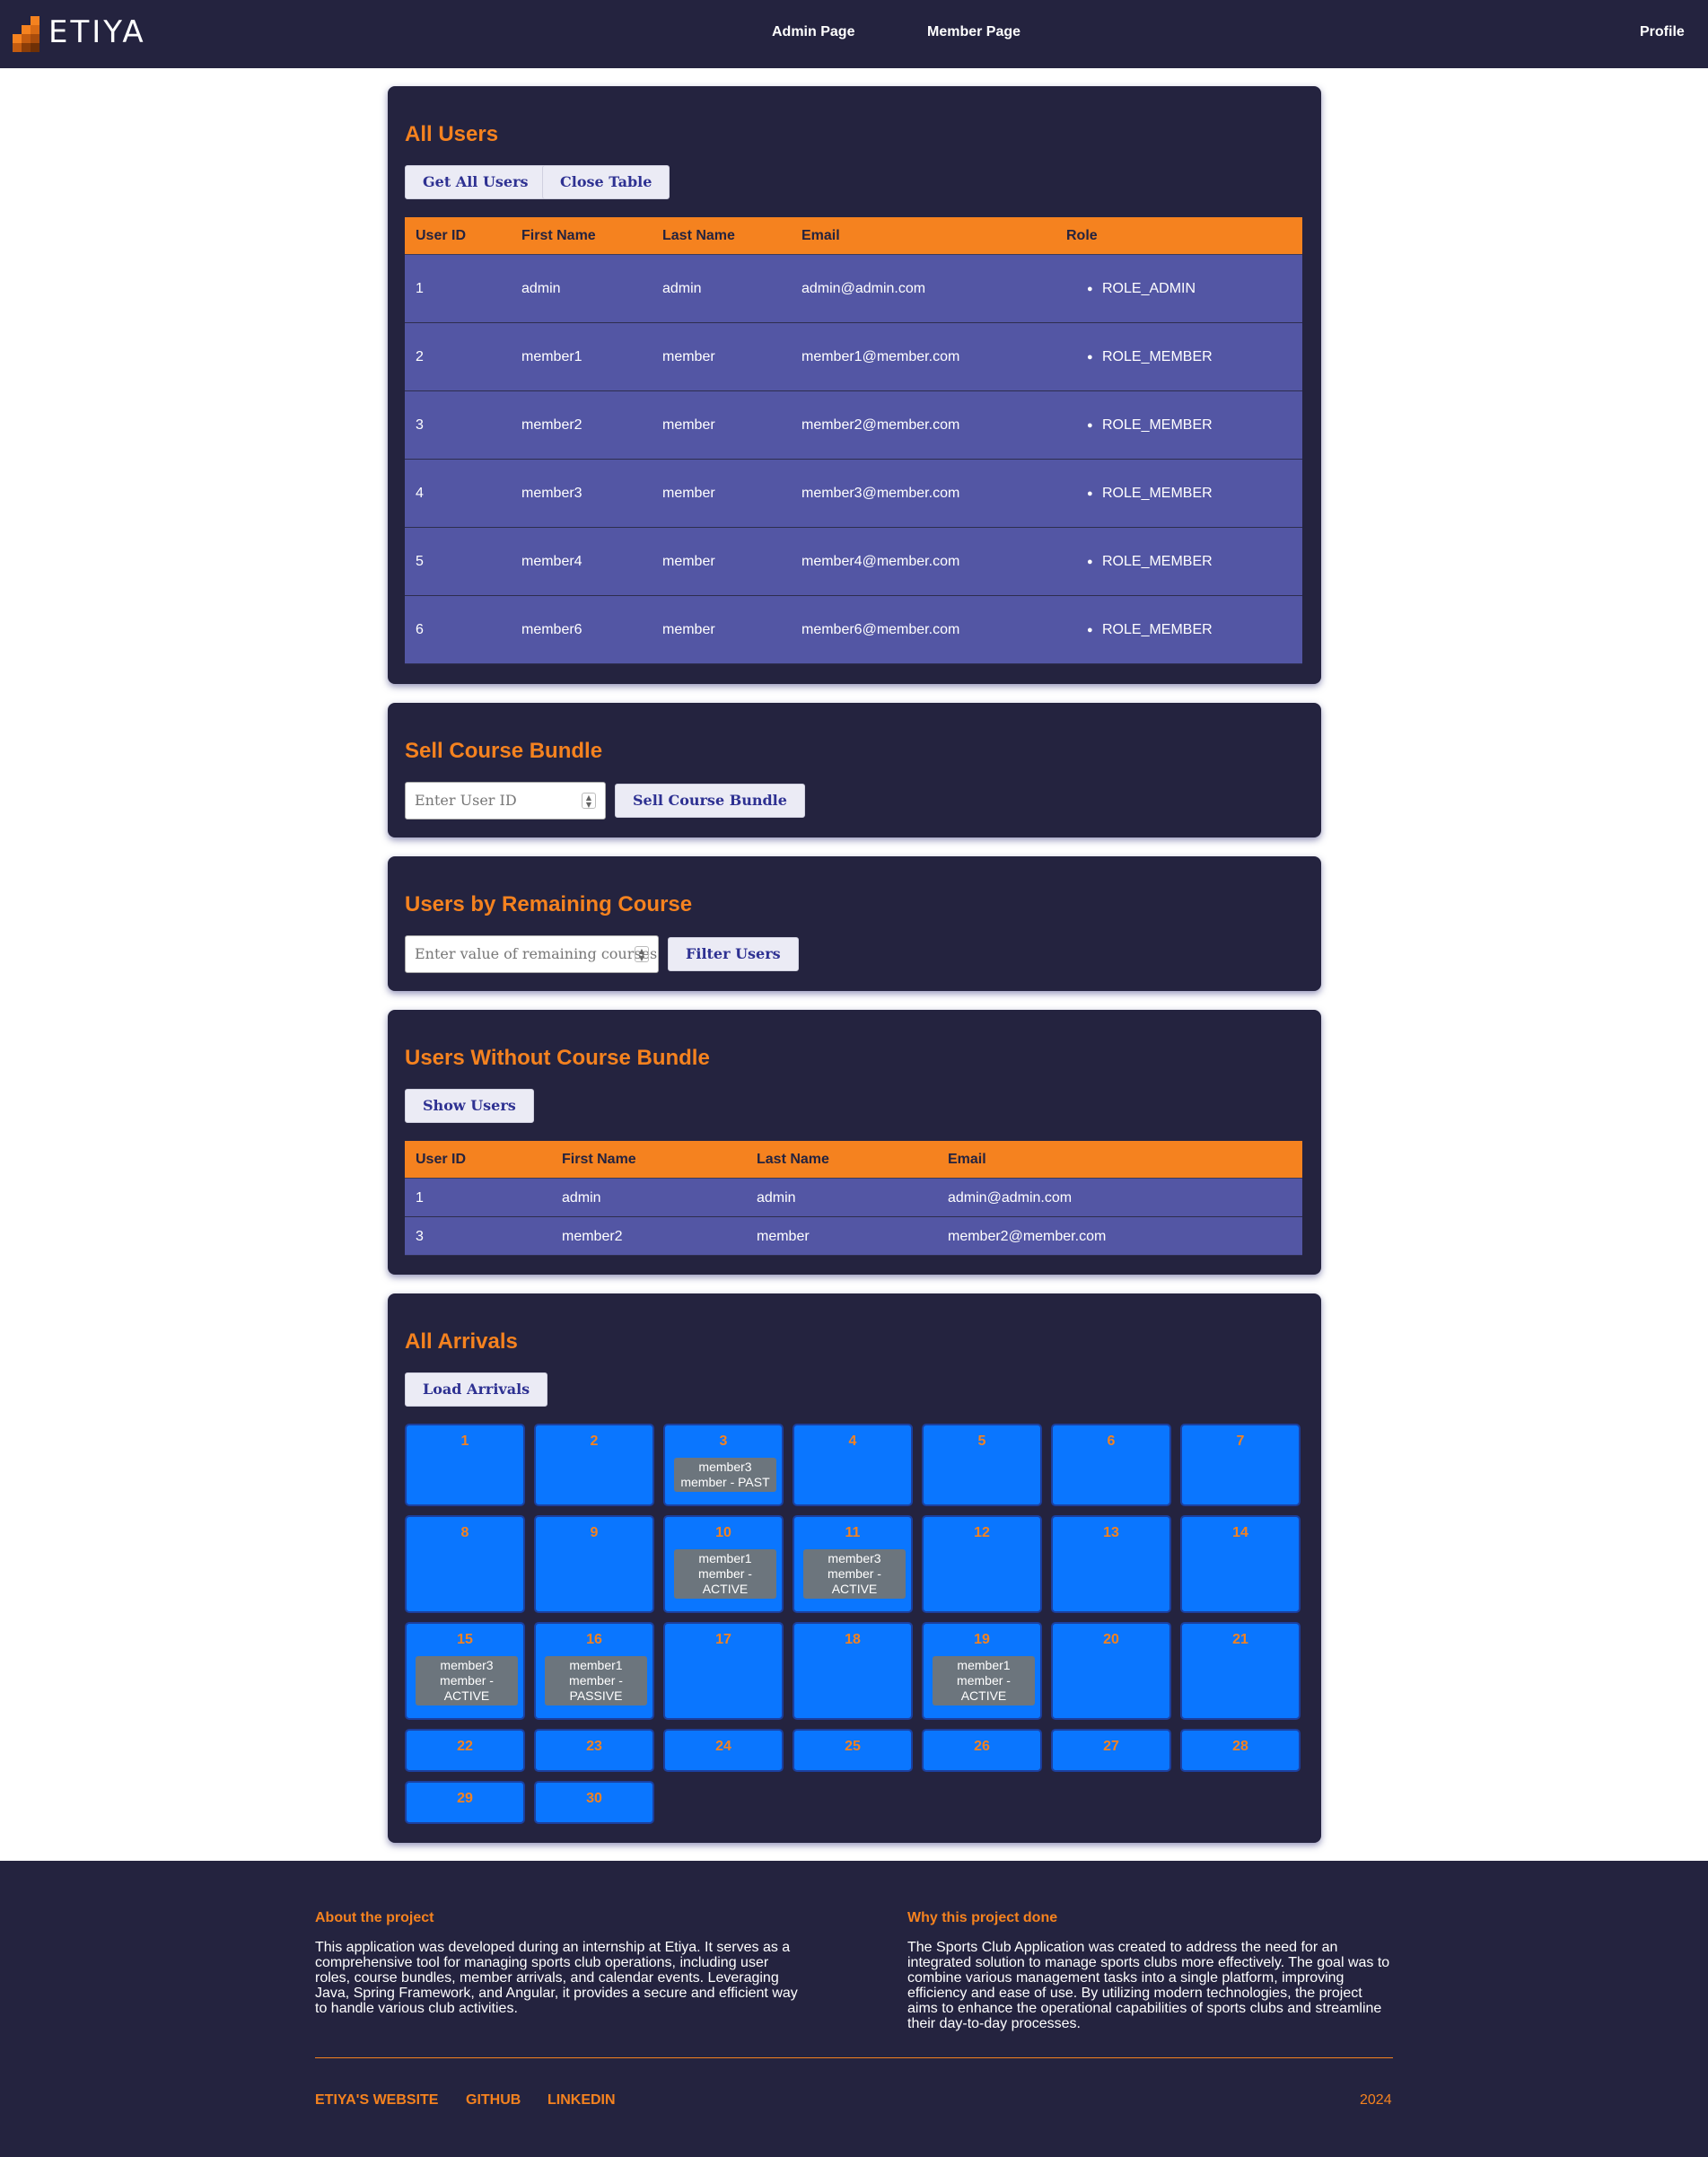  I want to click on event-line: member3, so click(854, 1558).